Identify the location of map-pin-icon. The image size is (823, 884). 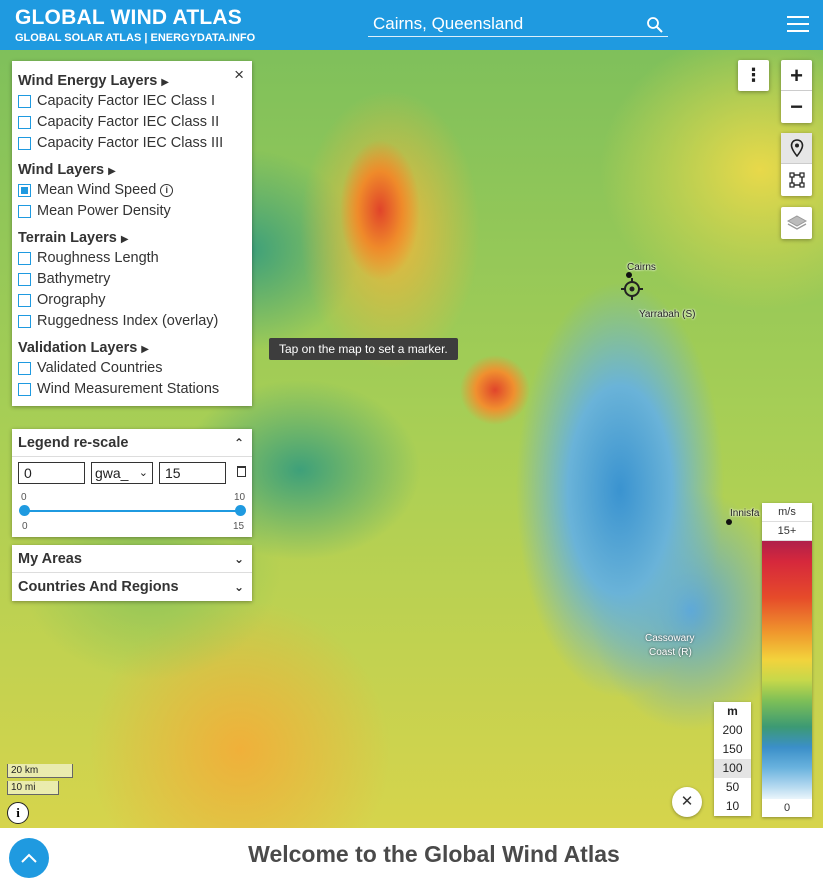
(796, 148).